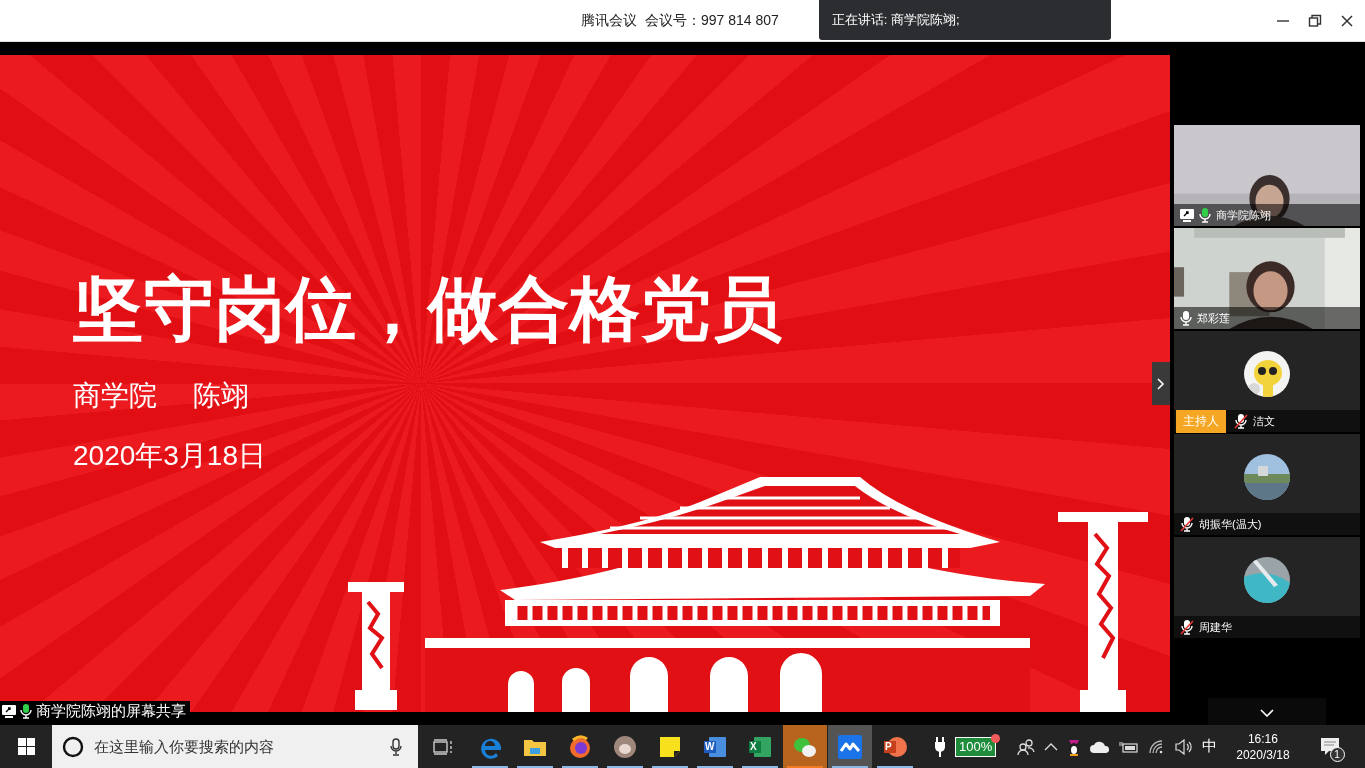 Image resolution: width=1365 pixels, height=768 pixels. Describe the element at coordinates (115, 396) in the screenshot. I see `organization-text: 商学院` at that location.